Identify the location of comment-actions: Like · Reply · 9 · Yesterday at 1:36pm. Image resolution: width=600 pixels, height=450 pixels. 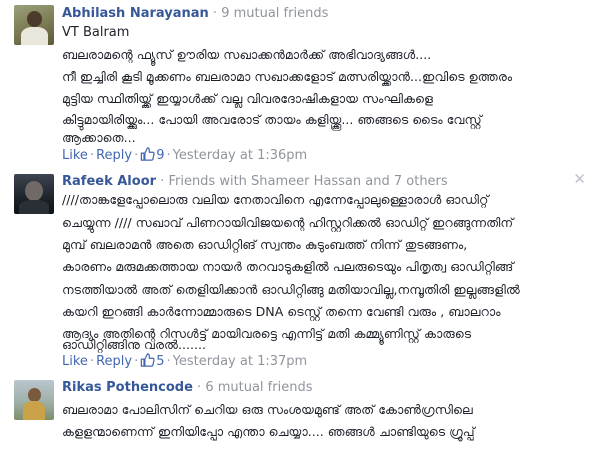
(184, 155).